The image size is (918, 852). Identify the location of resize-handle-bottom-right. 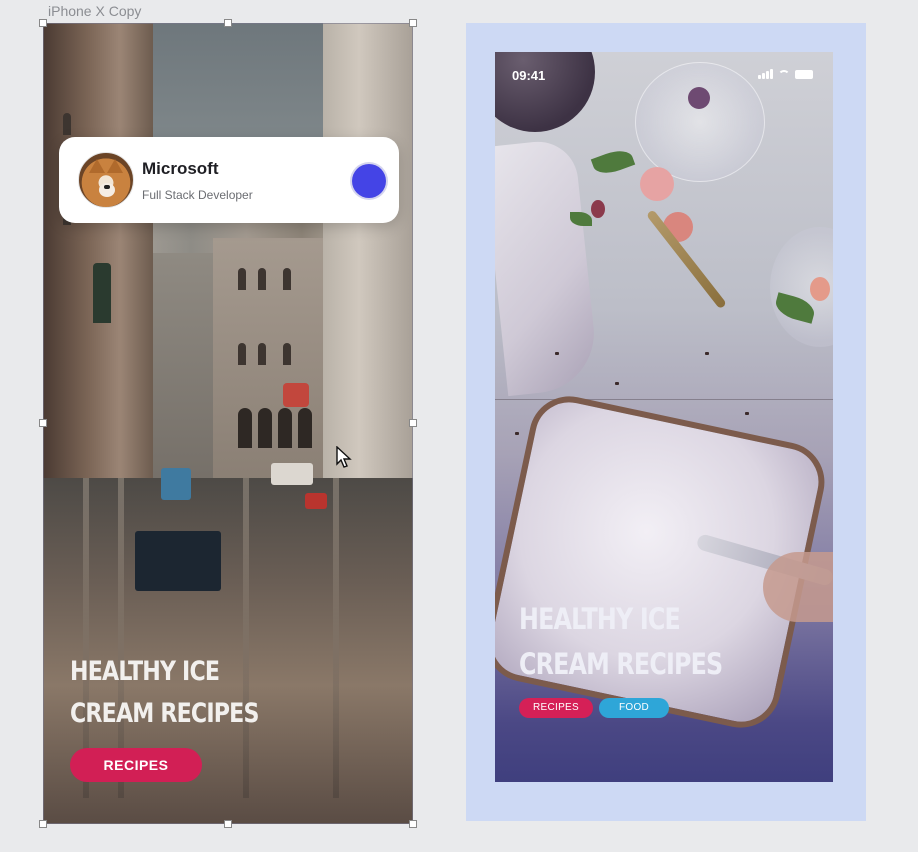
(413, 824).